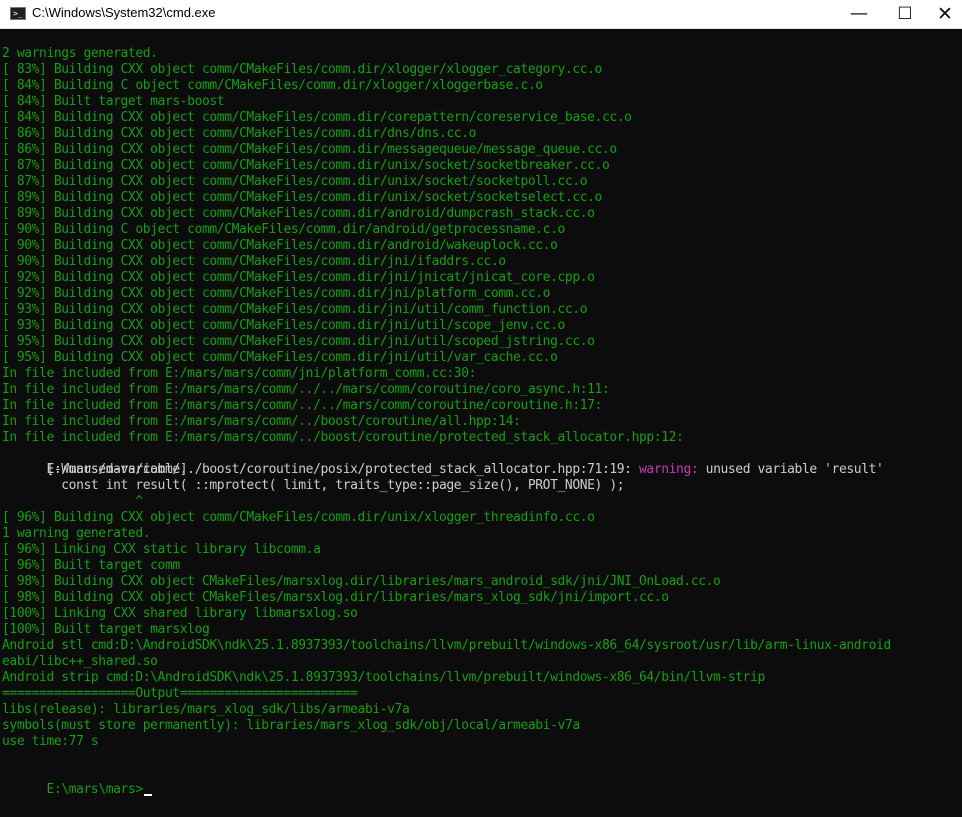 The image size is (962, 817). I want to click on console-line: [ 96%] Built target comm, so click(91, 565).